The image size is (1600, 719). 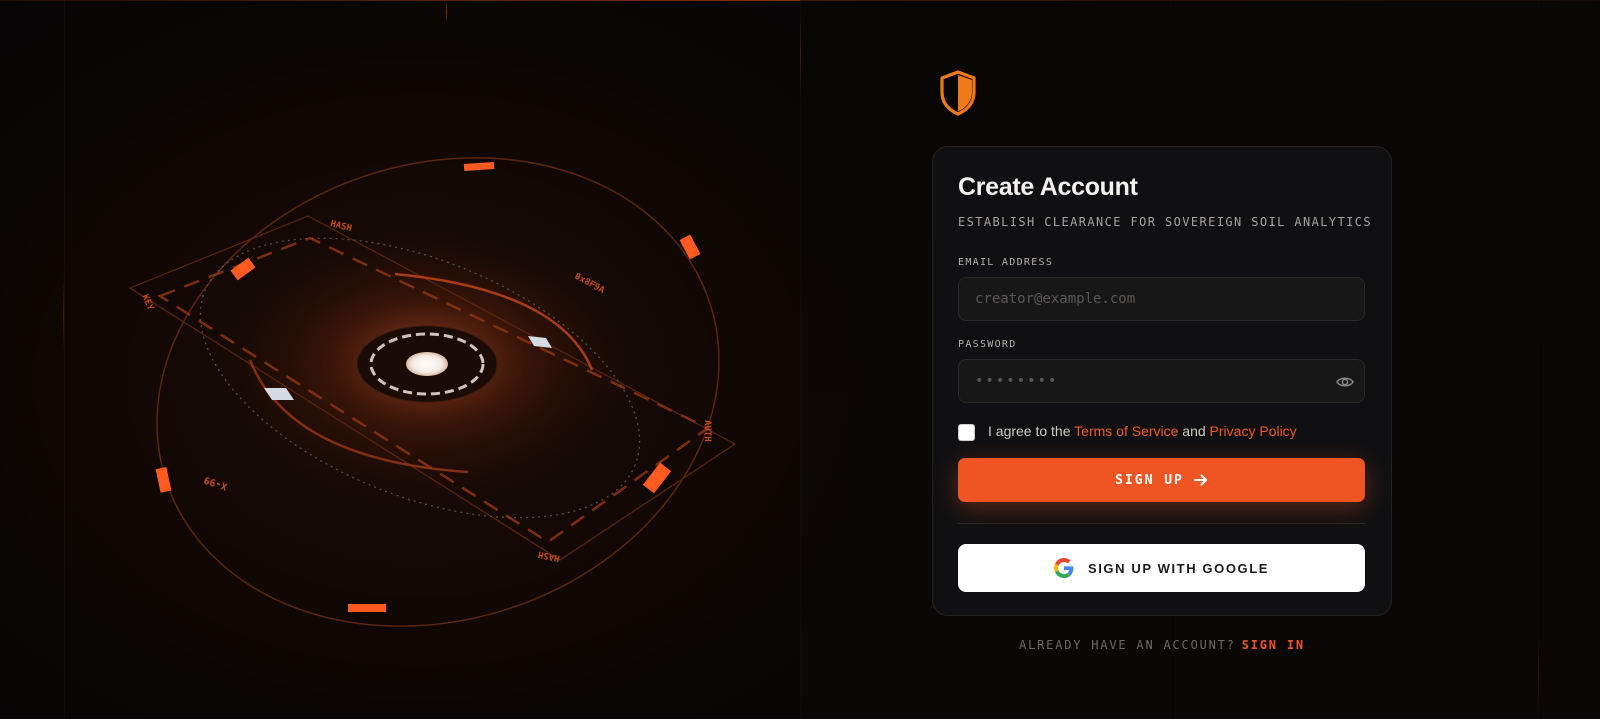 What do you see at coordinates (1127, 645) in the screenshot?
I see `sign-in-prompt-text: ALREADY HAVE AN ACCOUNT?` at bounding box center [1127, 645].